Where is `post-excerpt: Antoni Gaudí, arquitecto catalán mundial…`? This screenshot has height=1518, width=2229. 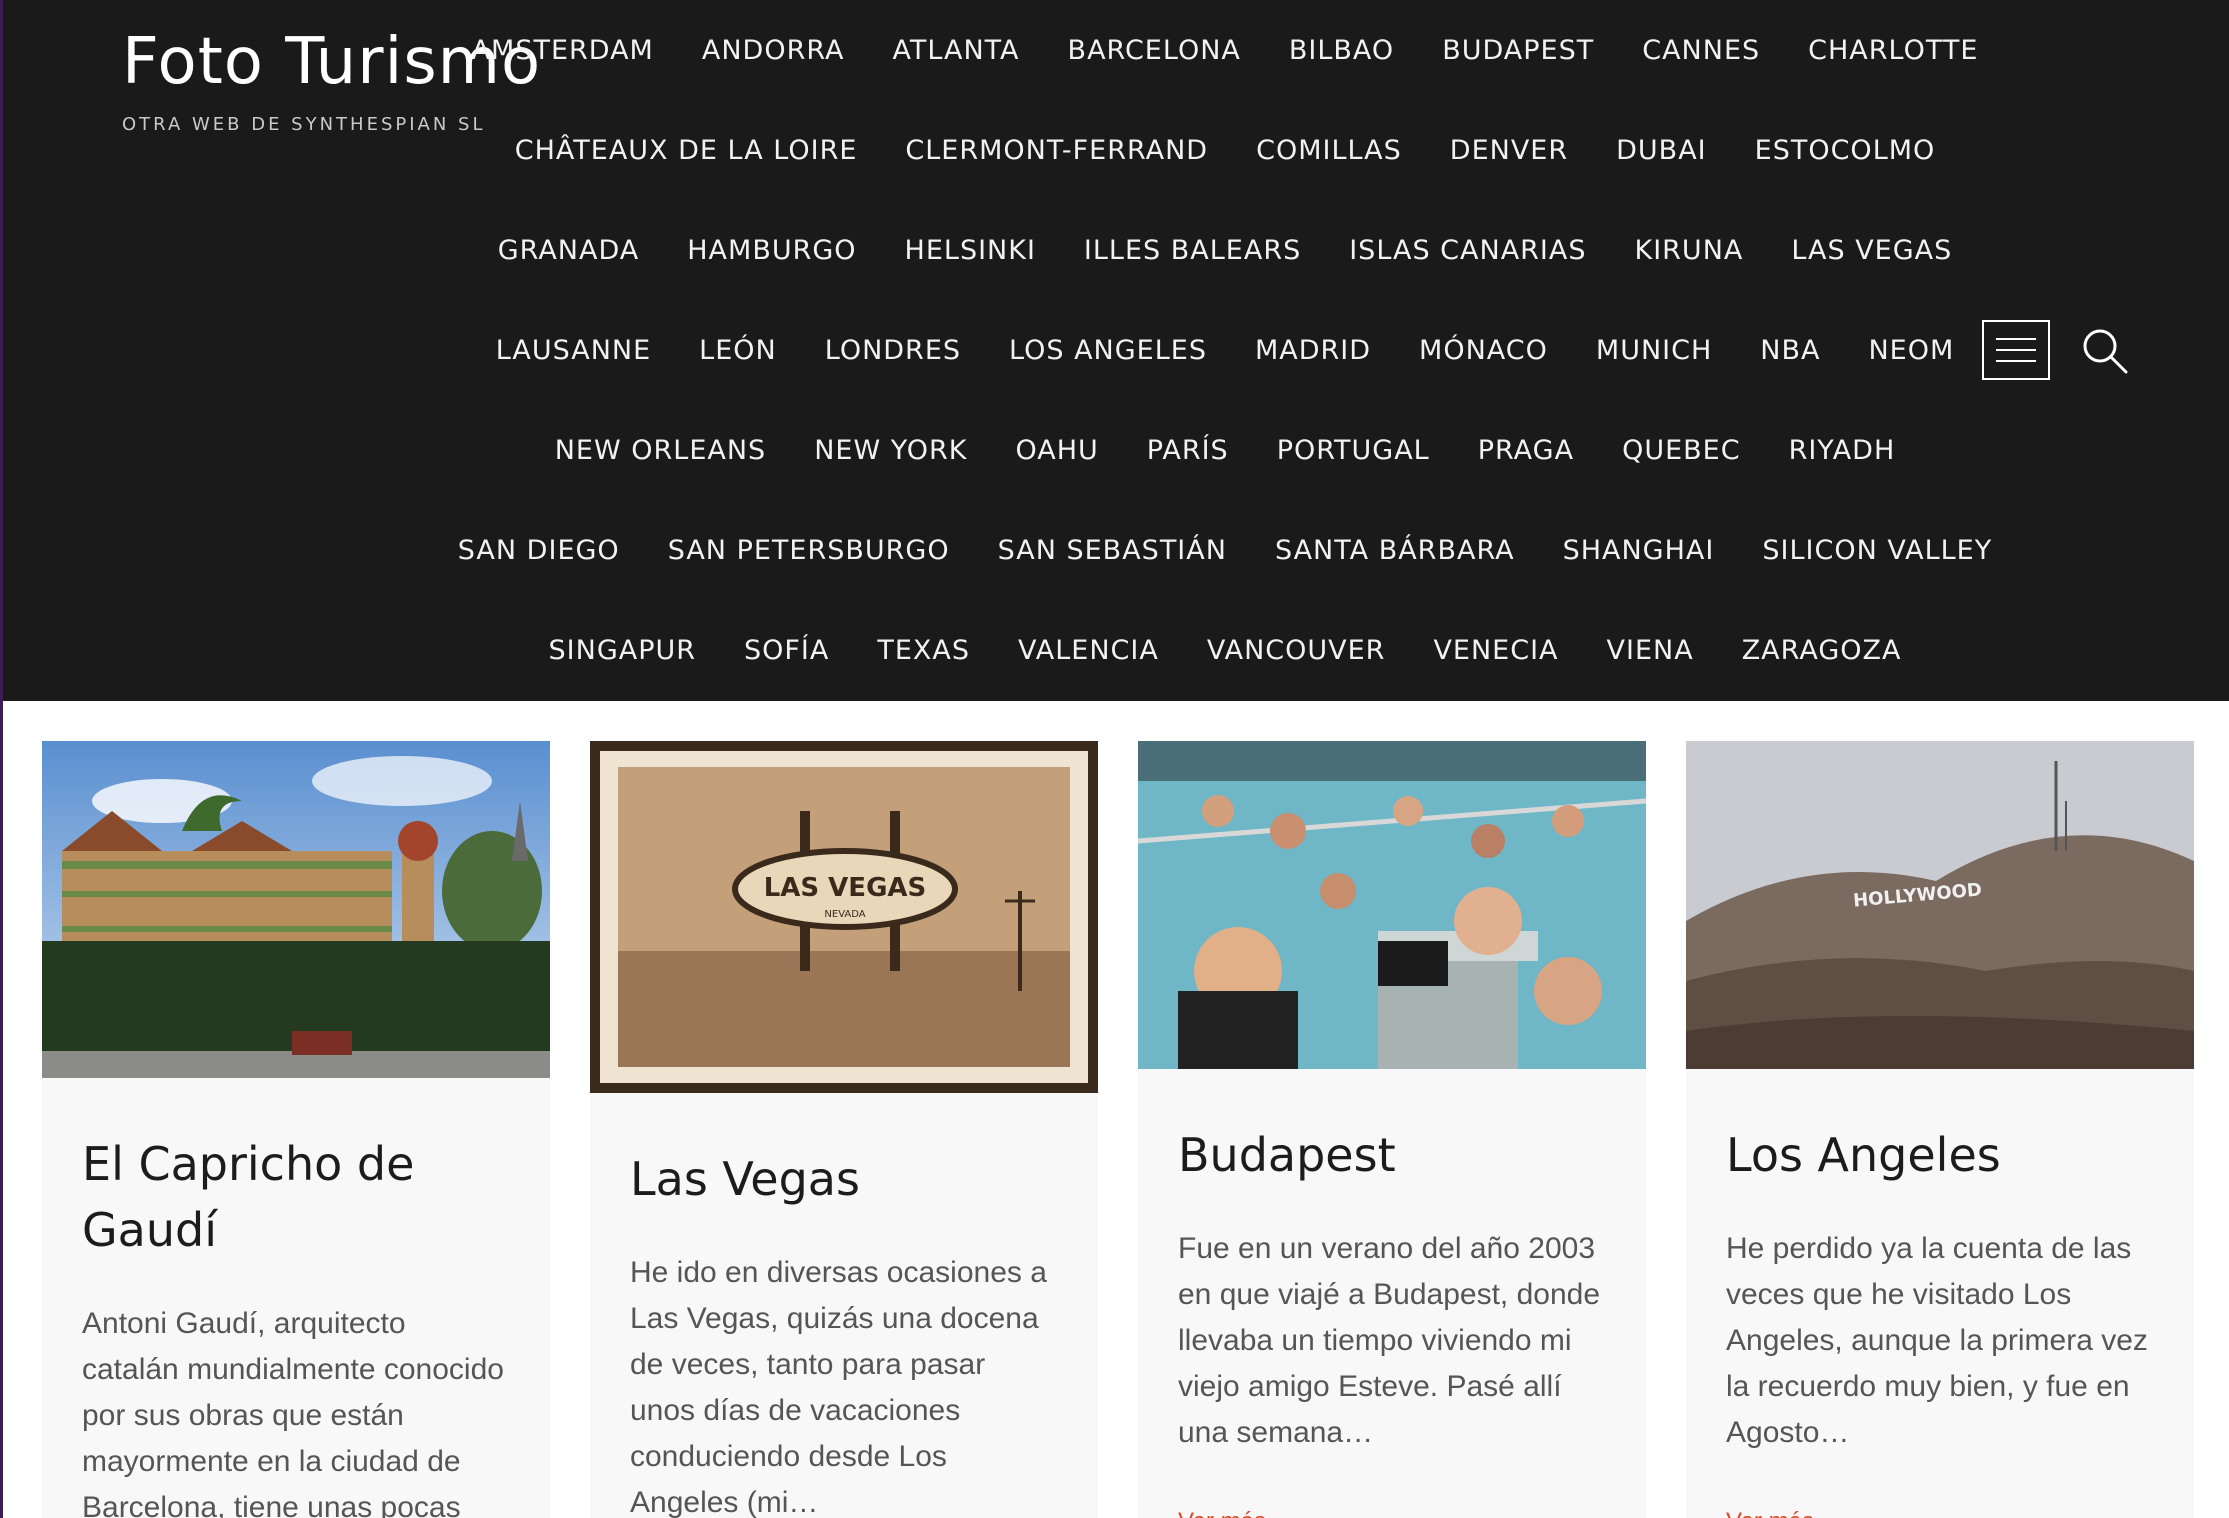
post-excerpt: Antoni Gaudí, arquitecto catalán mundial… is located at coordinates (293, 1412).